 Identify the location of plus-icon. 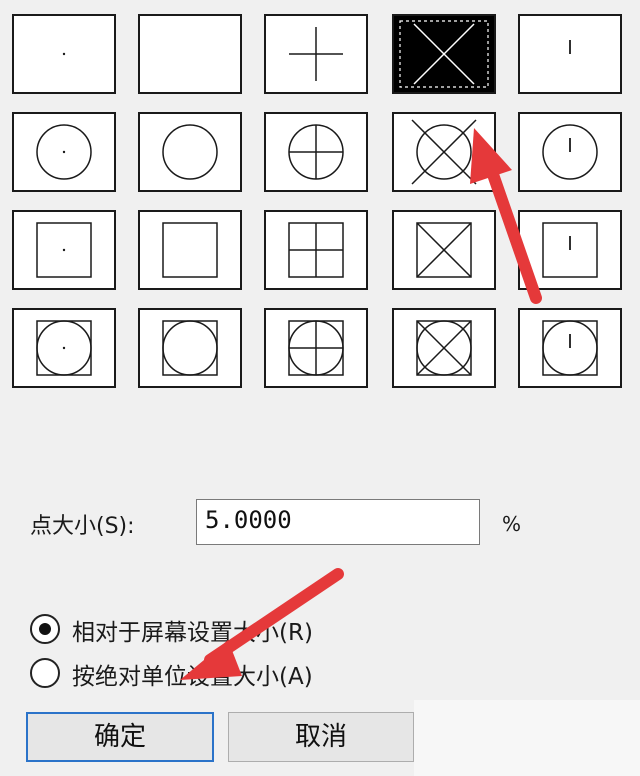
(316, 54).